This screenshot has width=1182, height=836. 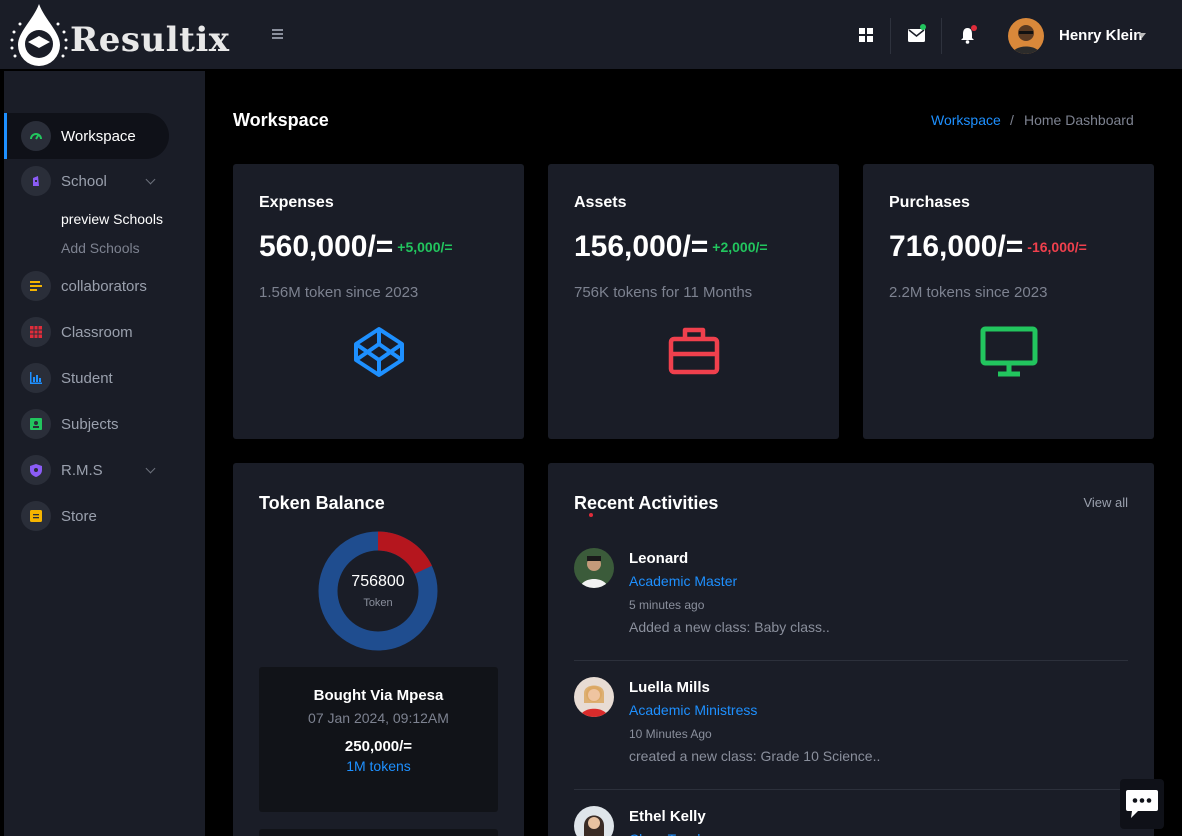 I want to click on token-balance-value: 756800, so click(x=378, y=581).